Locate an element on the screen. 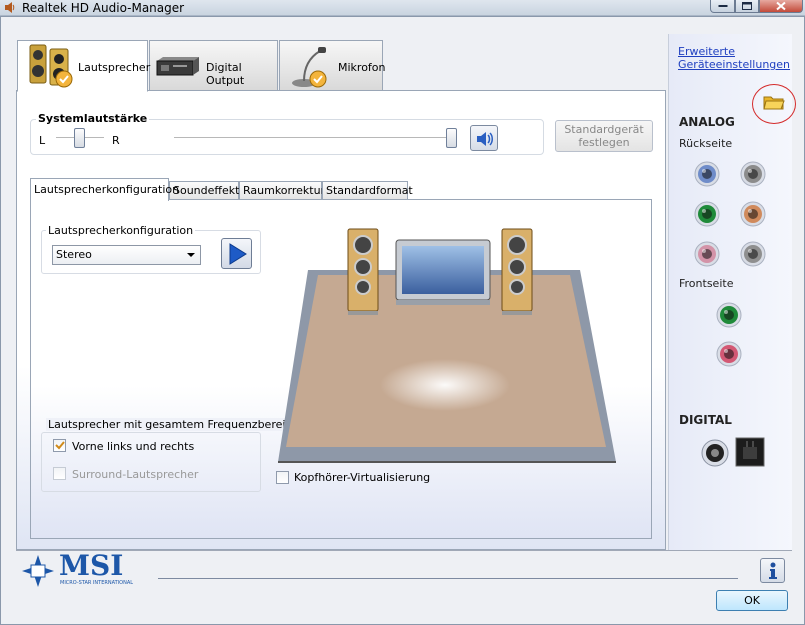  tab-soundeffekt: Soundeffekt is located at coordinates (204, 190).